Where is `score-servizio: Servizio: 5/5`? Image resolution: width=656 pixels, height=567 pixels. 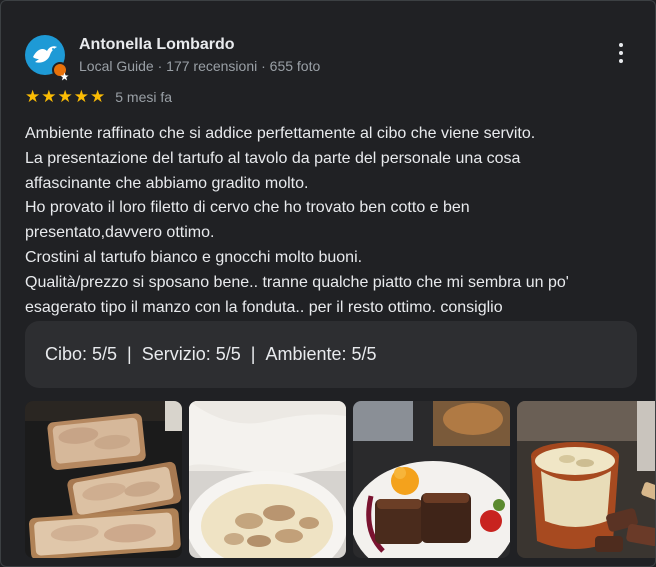
score-servizio: Servizio: 5/5 is located at coordinates (191, 354).